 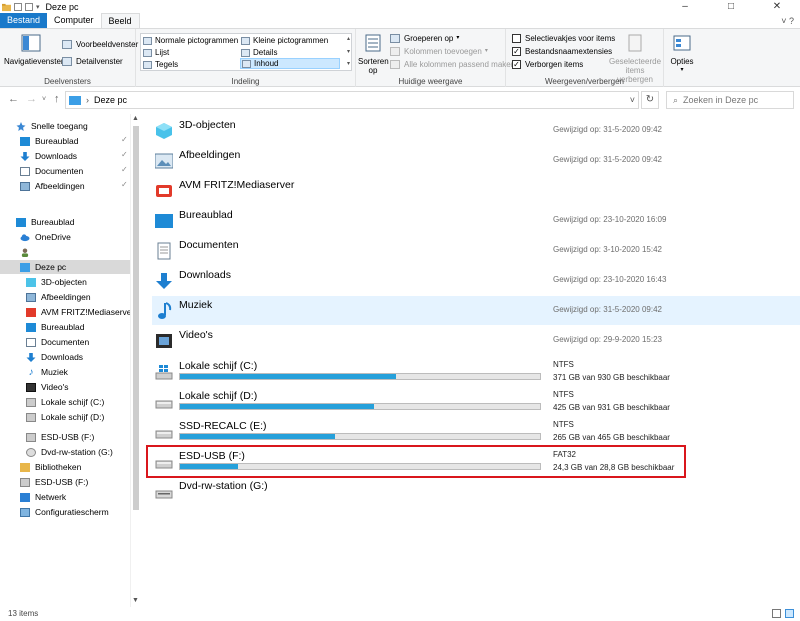 What do you see at coordinates (80, 312) in the screenshot?
I see `sidebar-item-fritz-mediaserver: AVM FRITZ!Mediaserver` at bounding box center [80, 312].